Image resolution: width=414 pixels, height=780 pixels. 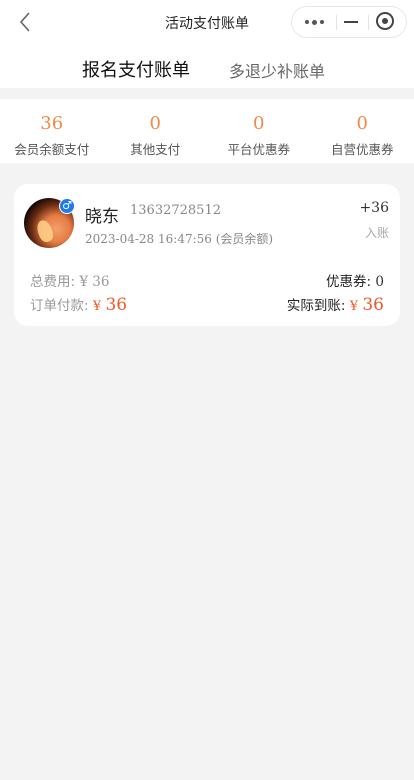 What do you see at coordinates (354, 306) in the screenshot?
I see `received-currency: ¥` at bounding box center [354, 306].